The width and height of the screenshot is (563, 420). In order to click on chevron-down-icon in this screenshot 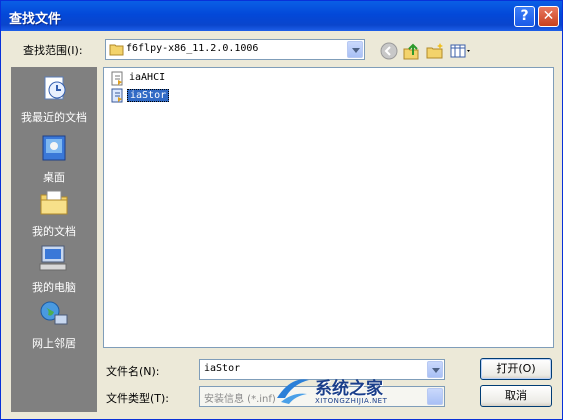, I will do `click(355, 49)`.